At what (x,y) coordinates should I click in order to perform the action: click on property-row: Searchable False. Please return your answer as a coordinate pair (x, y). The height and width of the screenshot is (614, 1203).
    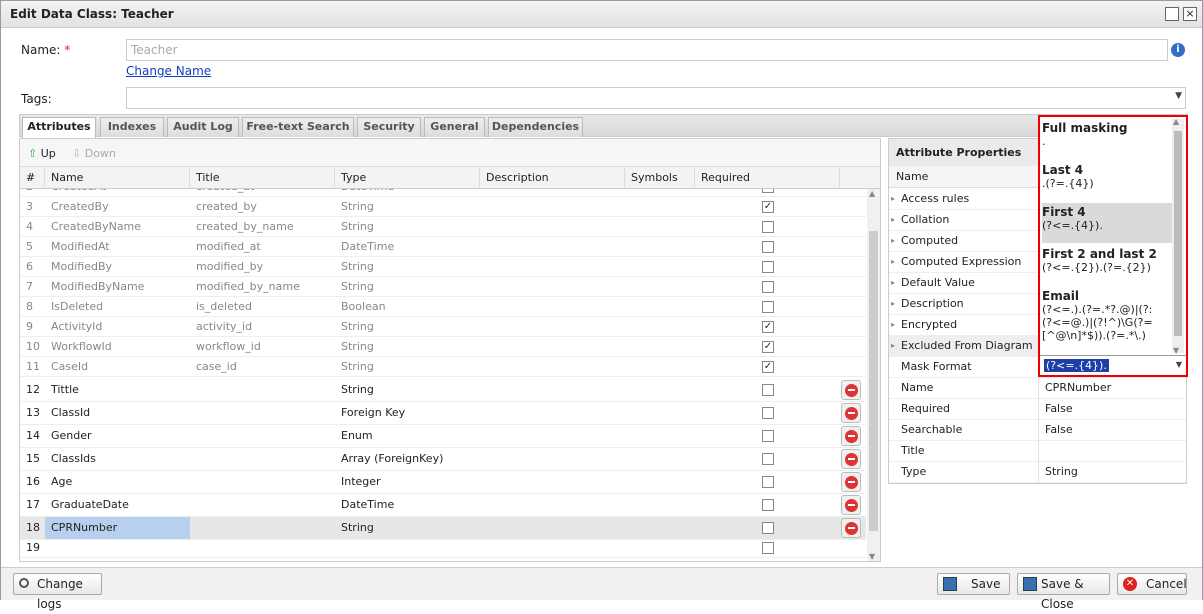
    Looking at the image, I should click on (1037, 430).